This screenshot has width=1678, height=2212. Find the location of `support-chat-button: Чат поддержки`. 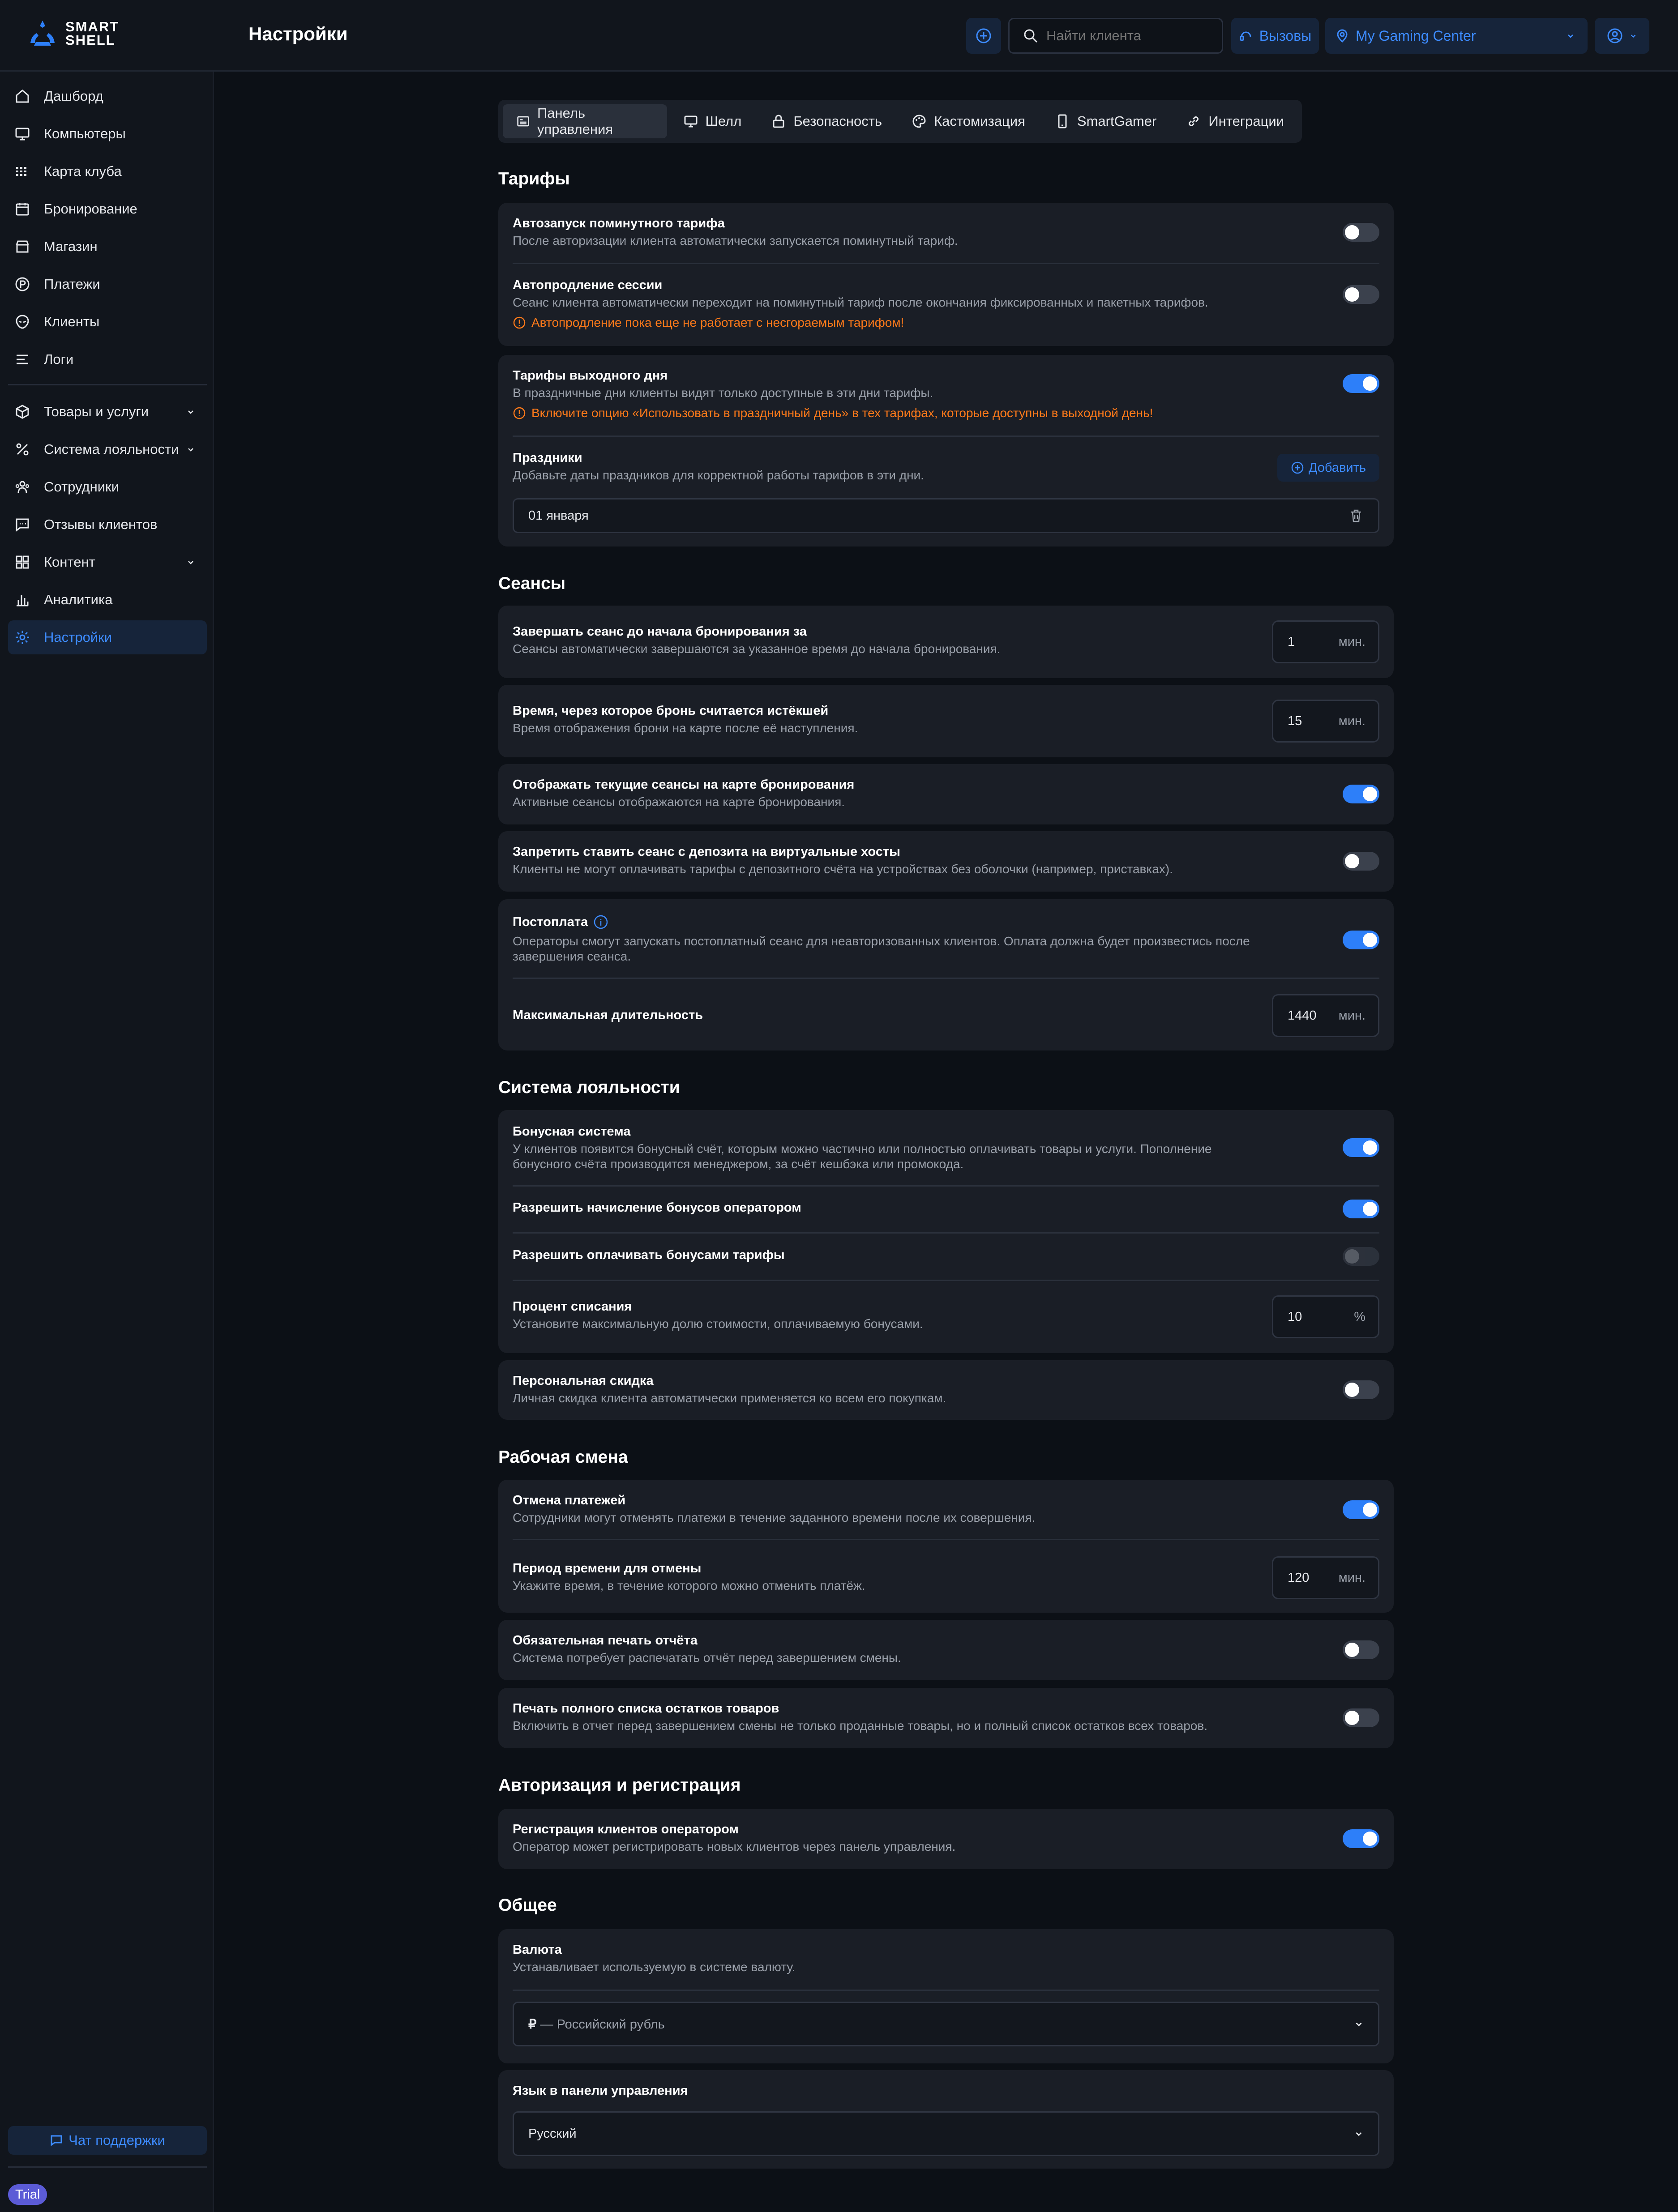

support-chat-button: Чат поддержки is located at coordinates (107, 2140).